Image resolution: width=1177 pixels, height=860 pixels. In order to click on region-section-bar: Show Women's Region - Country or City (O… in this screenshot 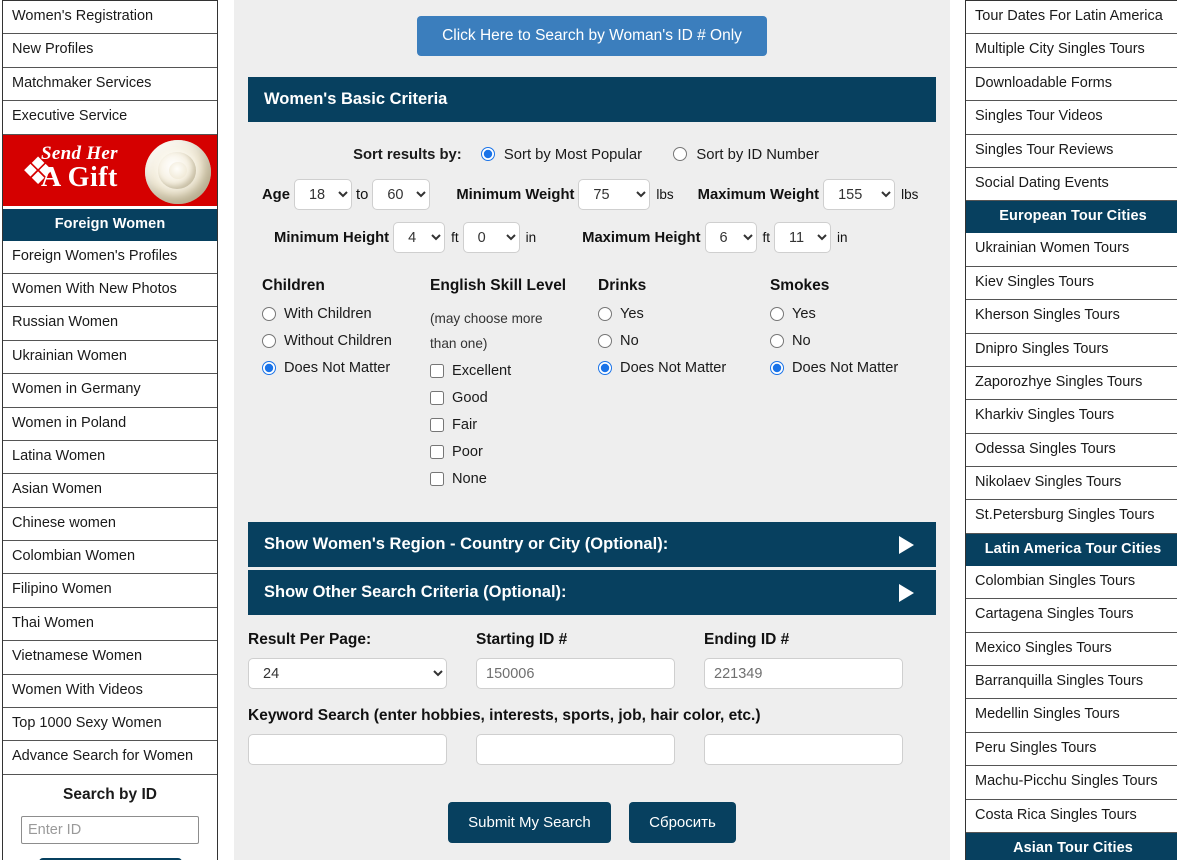, I will do `click(592, 545)`.